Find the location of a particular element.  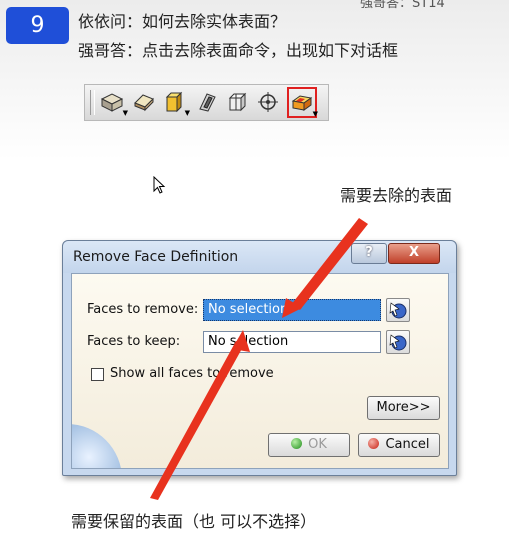

remove-face-icon: ▼ is located at coordinates (302, 102).